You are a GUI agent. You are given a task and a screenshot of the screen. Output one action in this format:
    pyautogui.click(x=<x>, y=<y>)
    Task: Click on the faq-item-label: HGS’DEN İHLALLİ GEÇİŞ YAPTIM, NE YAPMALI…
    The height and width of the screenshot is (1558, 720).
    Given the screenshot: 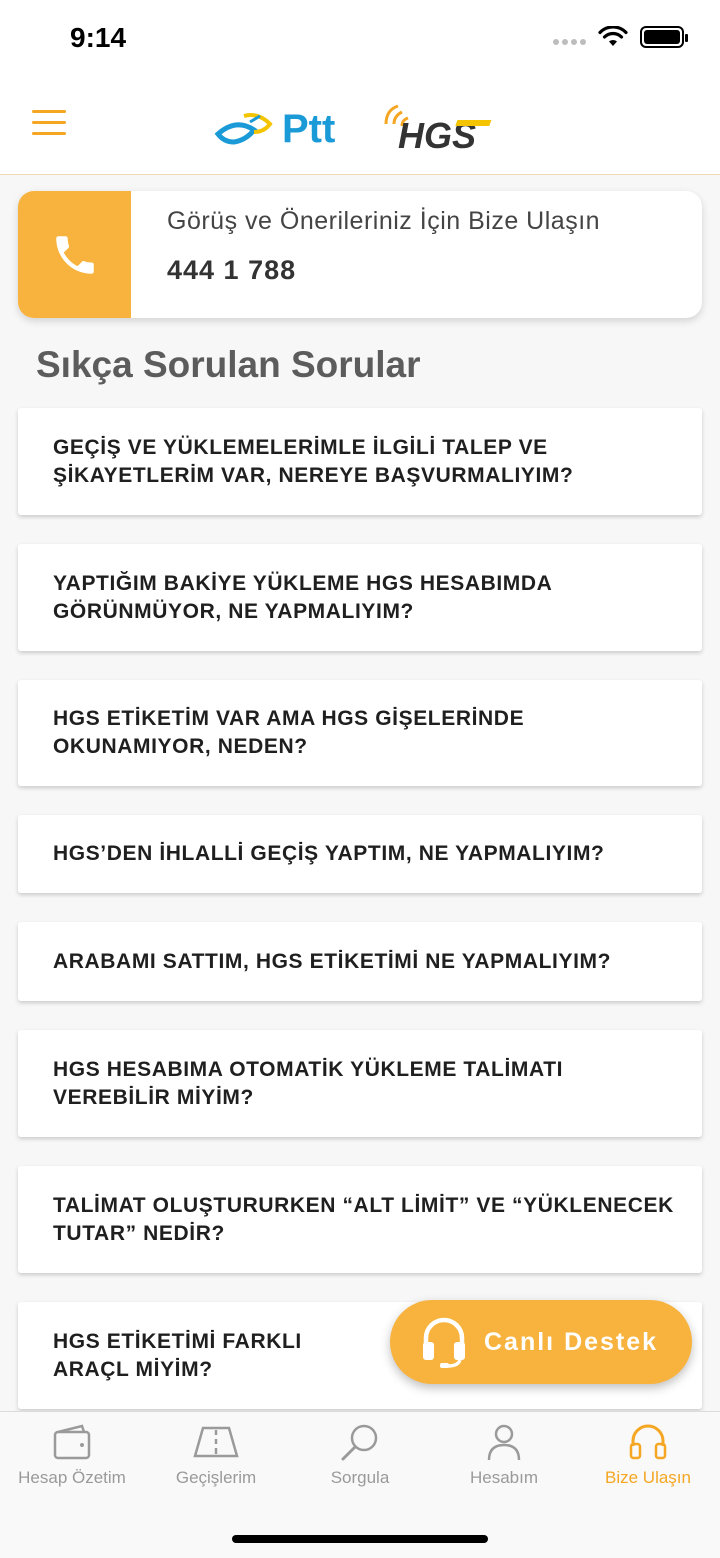 What is the action you would take?
    pyautogui.click(x=329, y=853)
    